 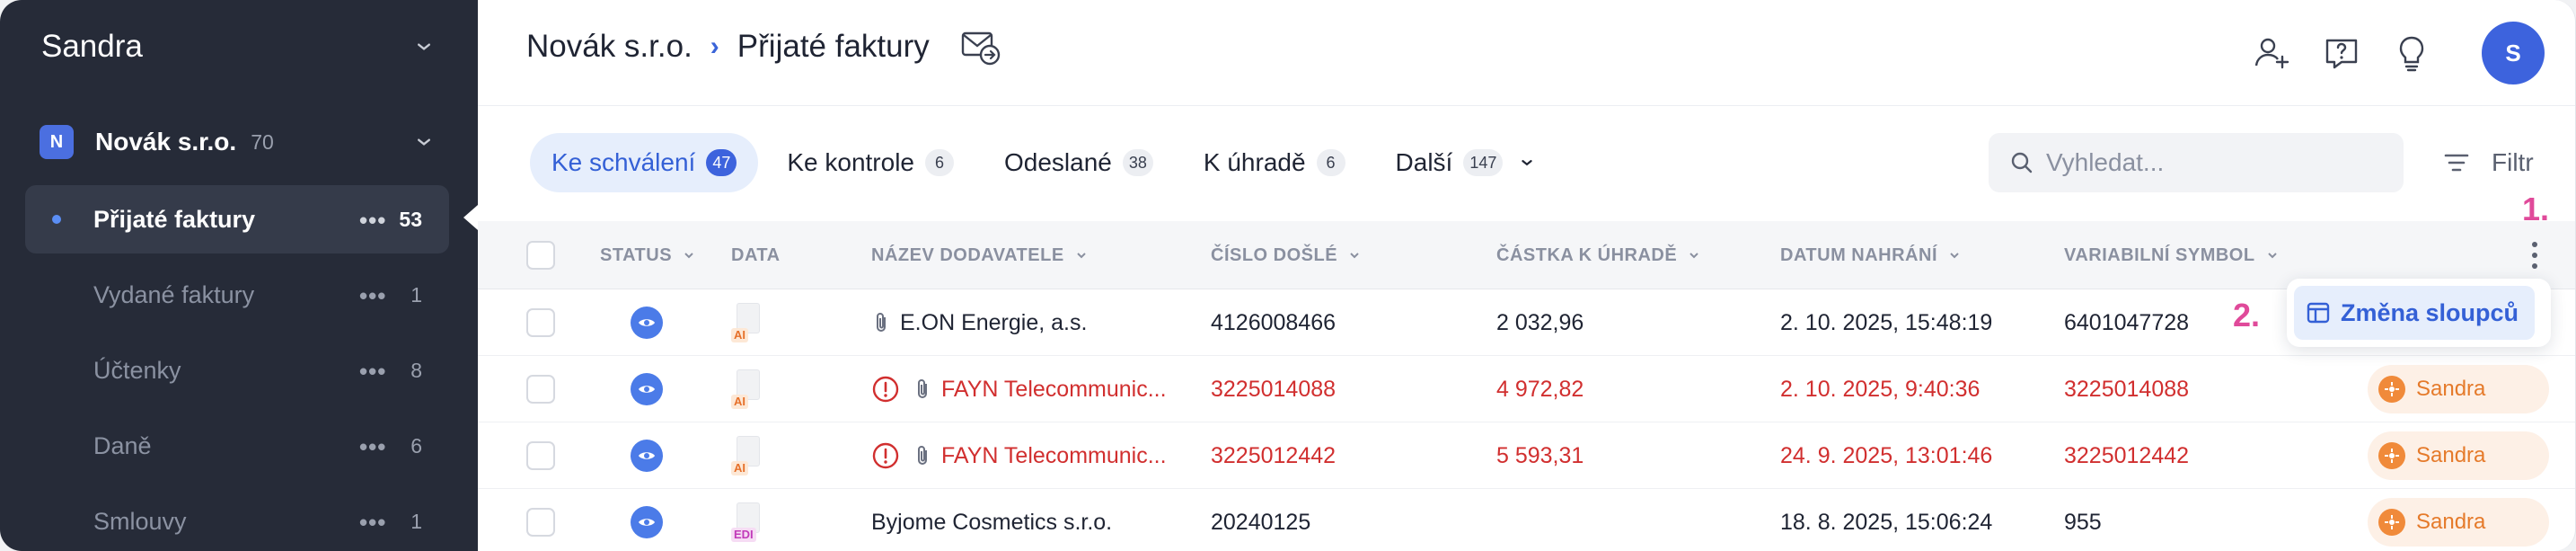 What do you see at coordinates (1466, 162) in the screenshot?
I see `tab-dalsi: Další 147` at bounding box center [1466, 162].